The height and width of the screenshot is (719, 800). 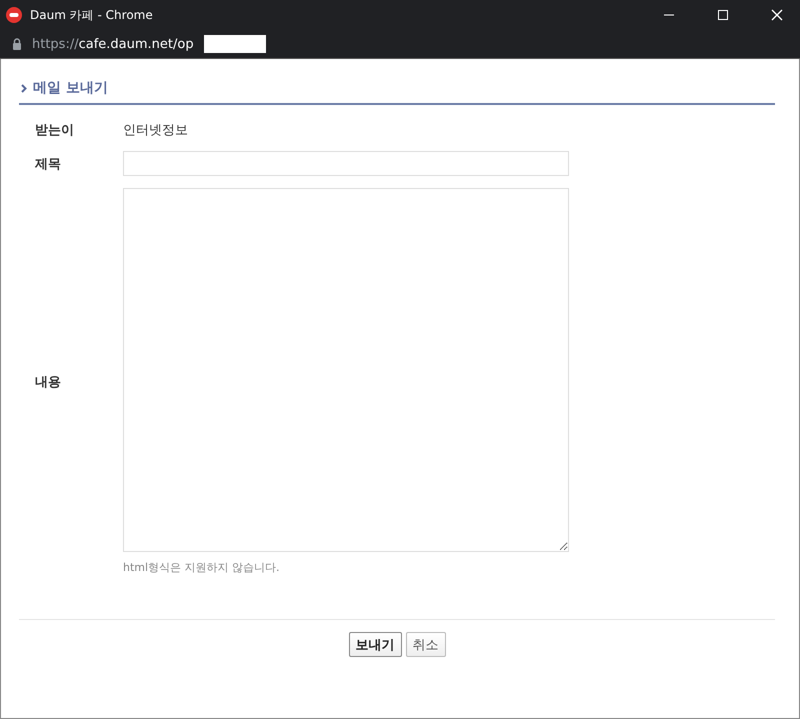 I want to click on page-heading: 메일 보내기, so click(x=70, y=88).